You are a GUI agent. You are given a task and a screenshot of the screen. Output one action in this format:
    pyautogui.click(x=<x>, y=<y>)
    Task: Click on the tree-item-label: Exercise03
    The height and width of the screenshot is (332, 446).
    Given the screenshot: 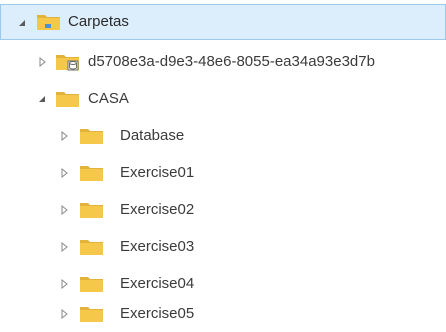 What is the action you would take?
    pyautogui.click(x=157, y=246)
    